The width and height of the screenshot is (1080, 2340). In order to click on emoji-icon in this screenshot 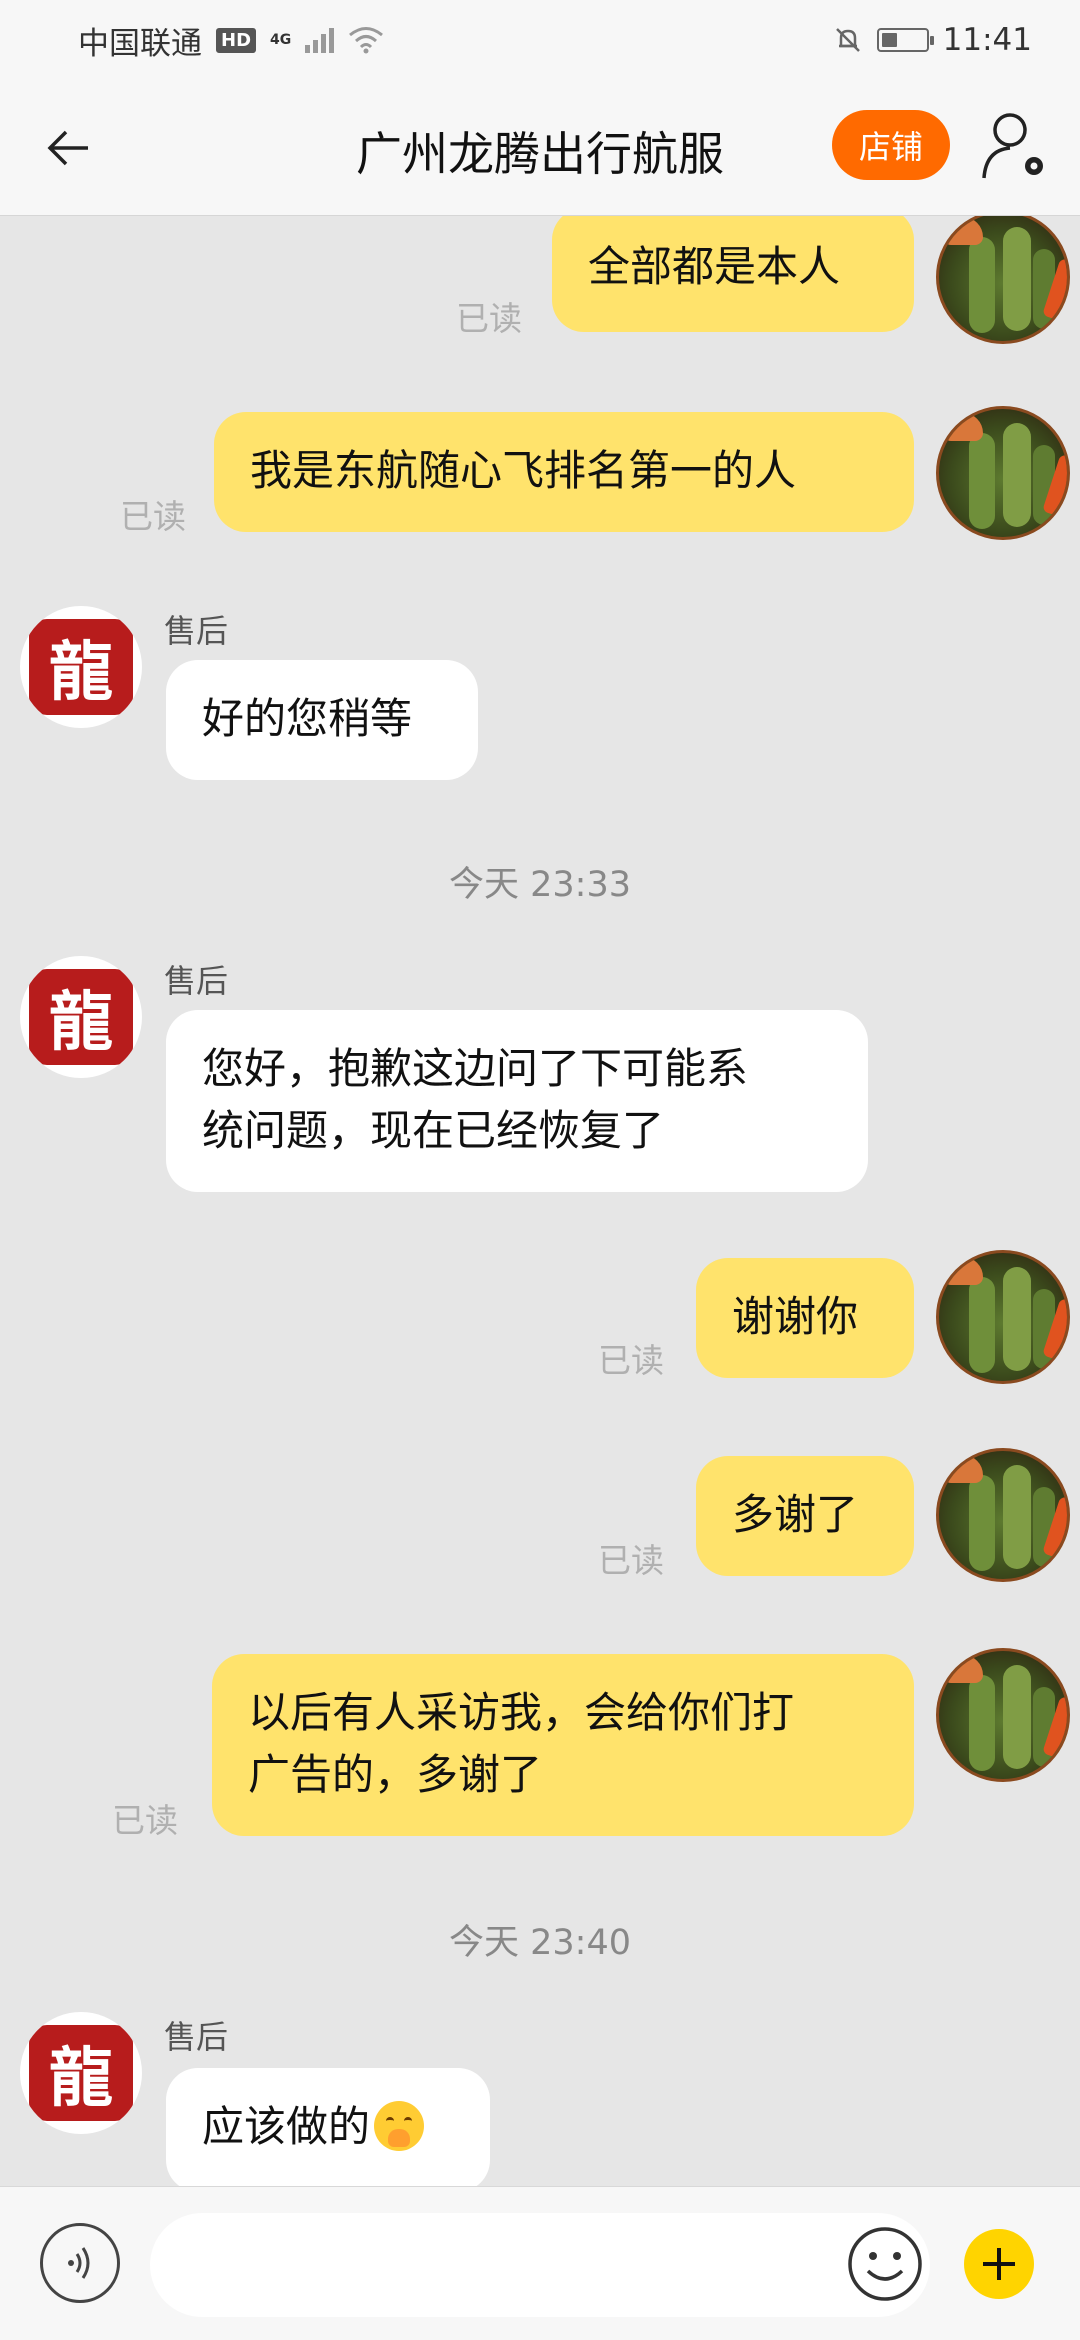, I will do `click(885, 2264)`.